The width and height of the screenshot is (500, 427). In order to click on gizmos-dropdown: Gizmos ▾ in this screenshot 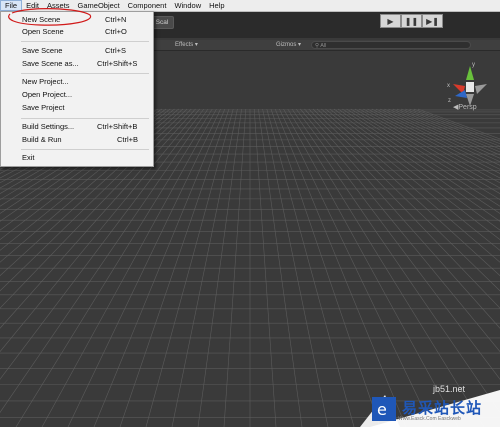, I will do `click(288, 45)`.